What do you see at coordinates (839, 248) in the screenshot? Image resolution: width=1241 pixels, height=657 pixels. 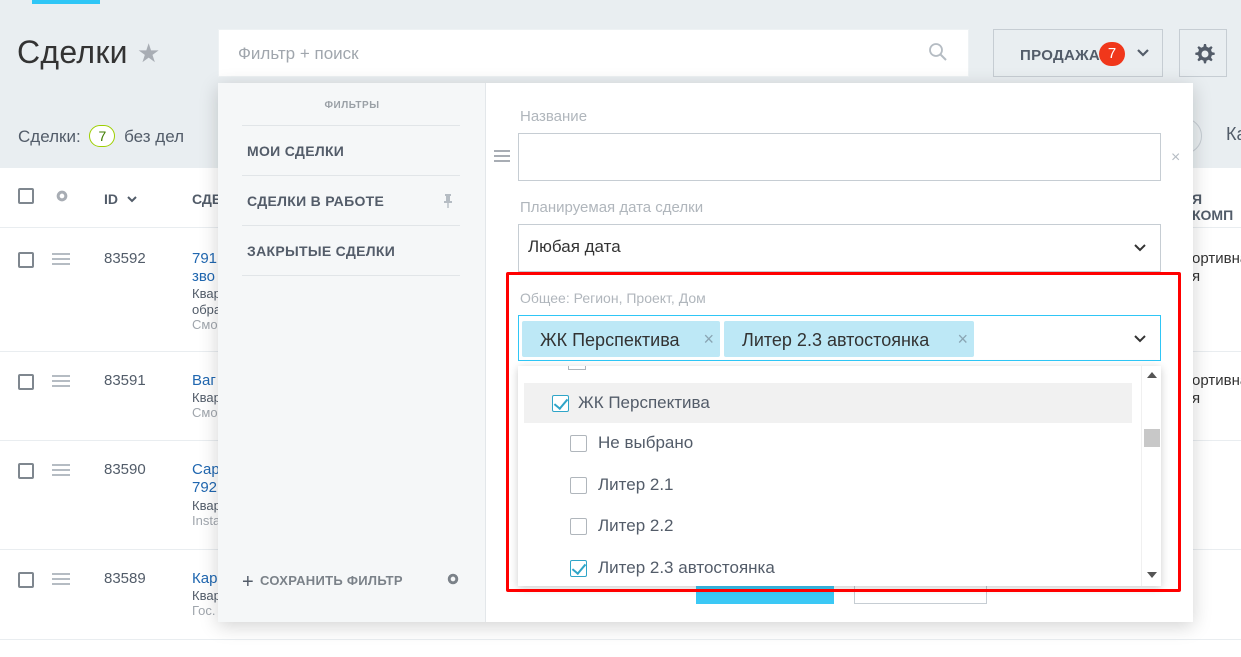 I see `date-select: Любая дата` at bounding box center [839, 248].